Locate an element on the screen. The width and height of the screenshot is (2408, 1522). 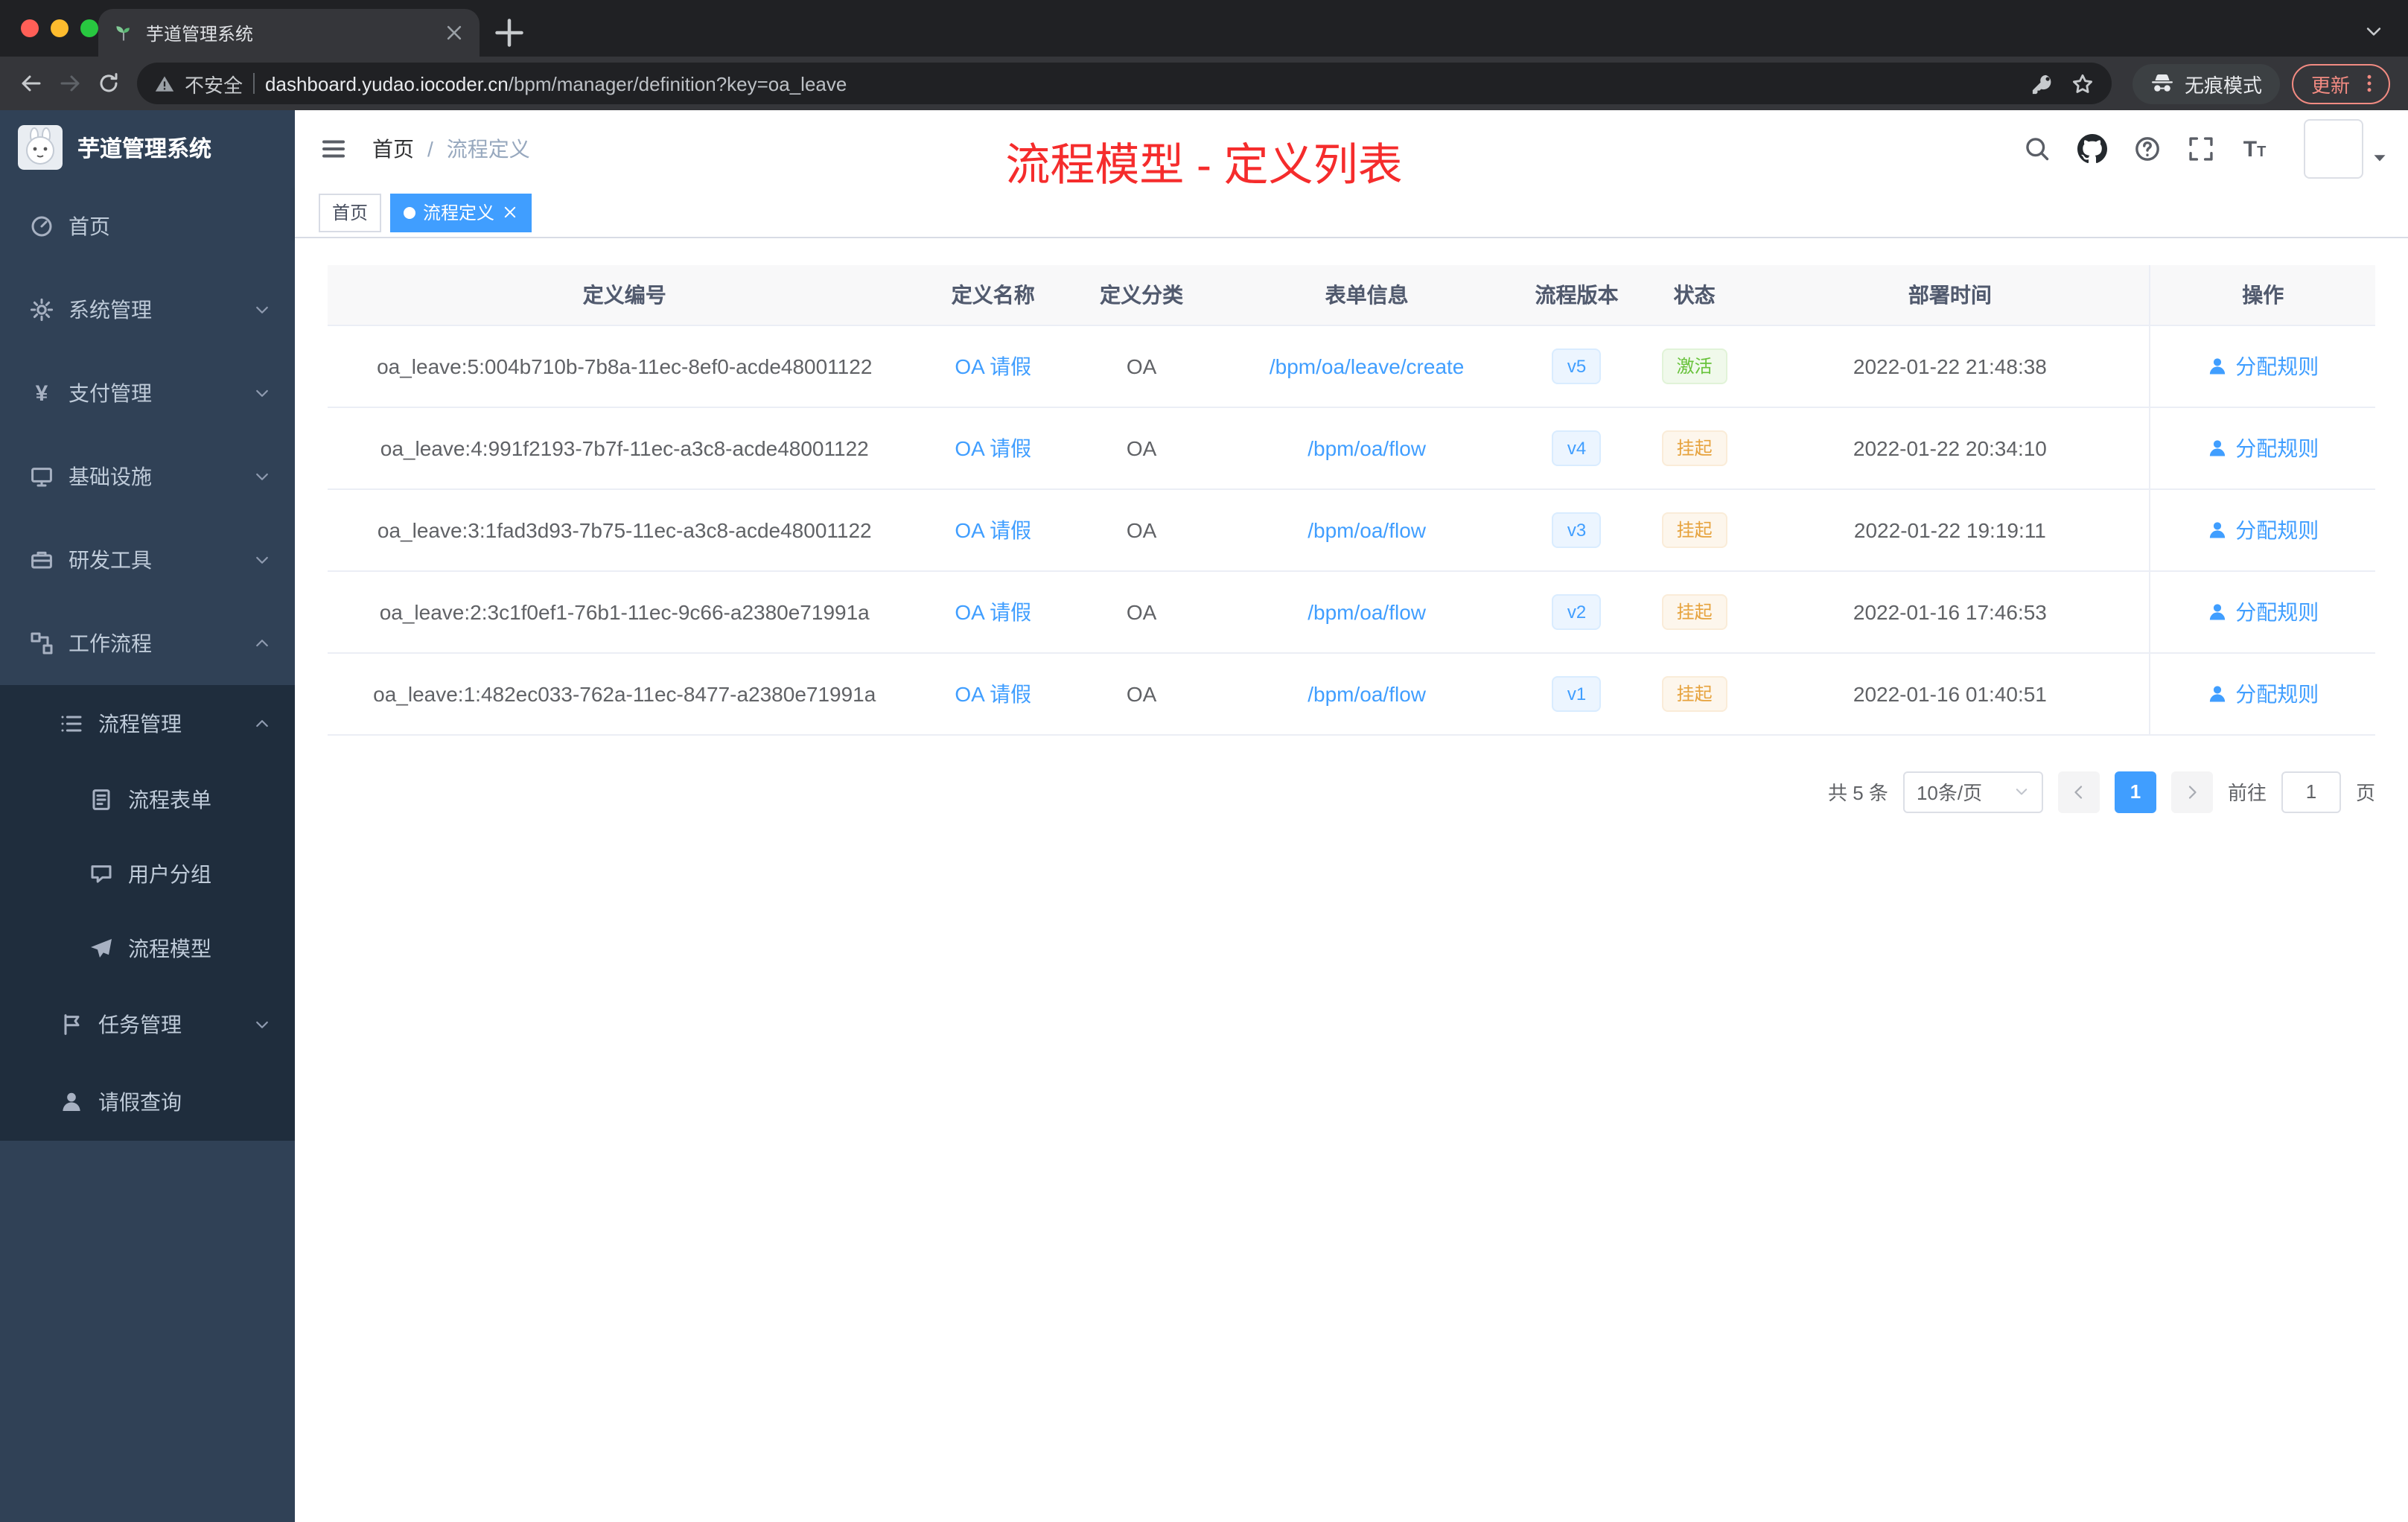
sidebar-item-home: 首页 is located at coordinates (147, 226).